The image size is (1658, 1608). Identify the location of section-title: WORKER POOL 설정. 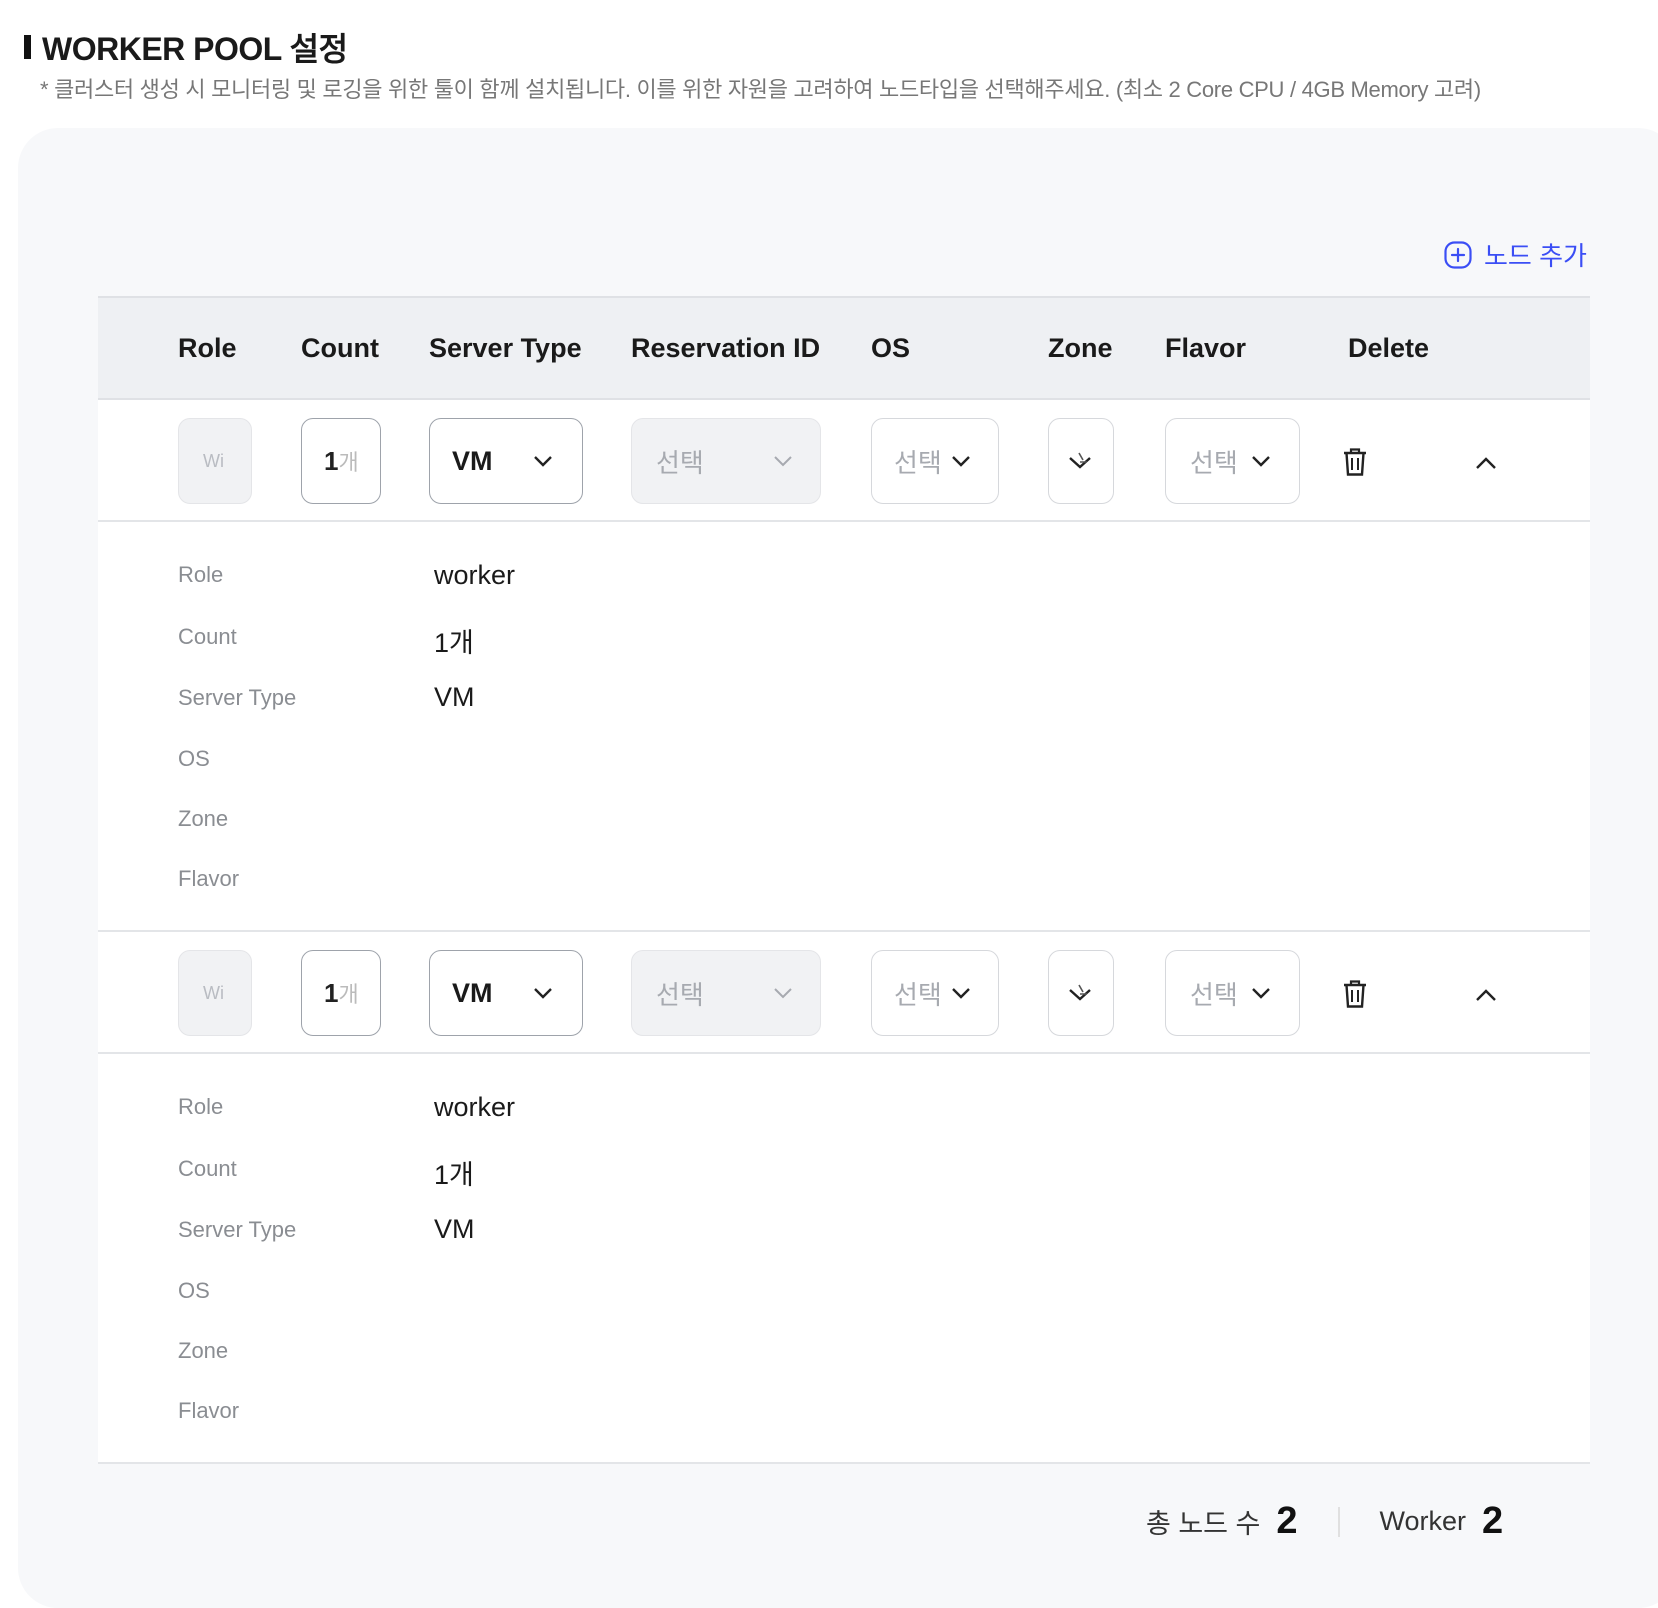
(186, 47).